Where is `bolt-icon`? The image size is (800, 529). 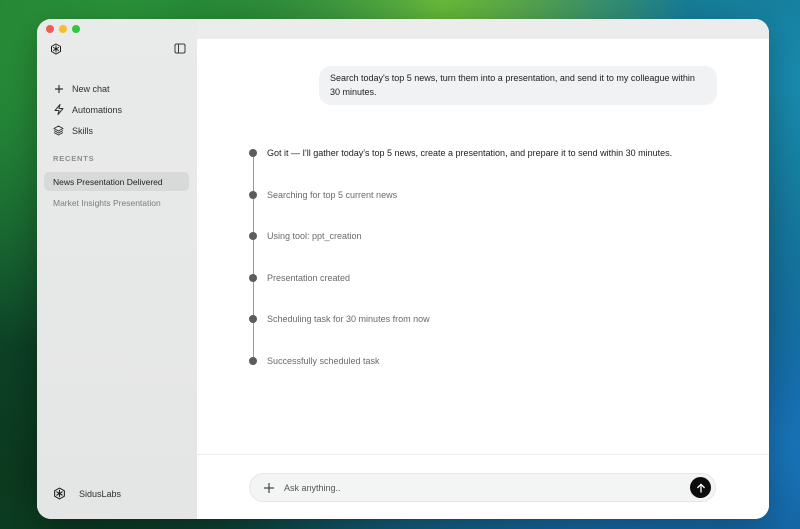 bolt-icon is located at coordinates (58, 109).